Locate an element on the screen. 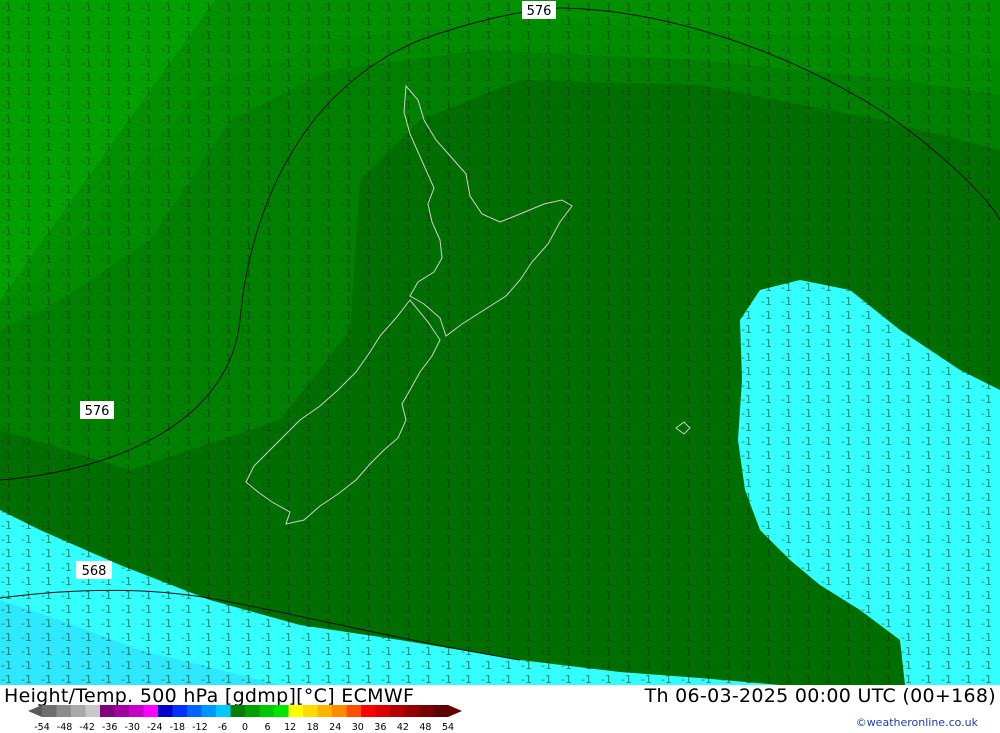 This screenshot has height=733, width=1000. contour-label-576-top: 576 is located at coordinates (539, 10).